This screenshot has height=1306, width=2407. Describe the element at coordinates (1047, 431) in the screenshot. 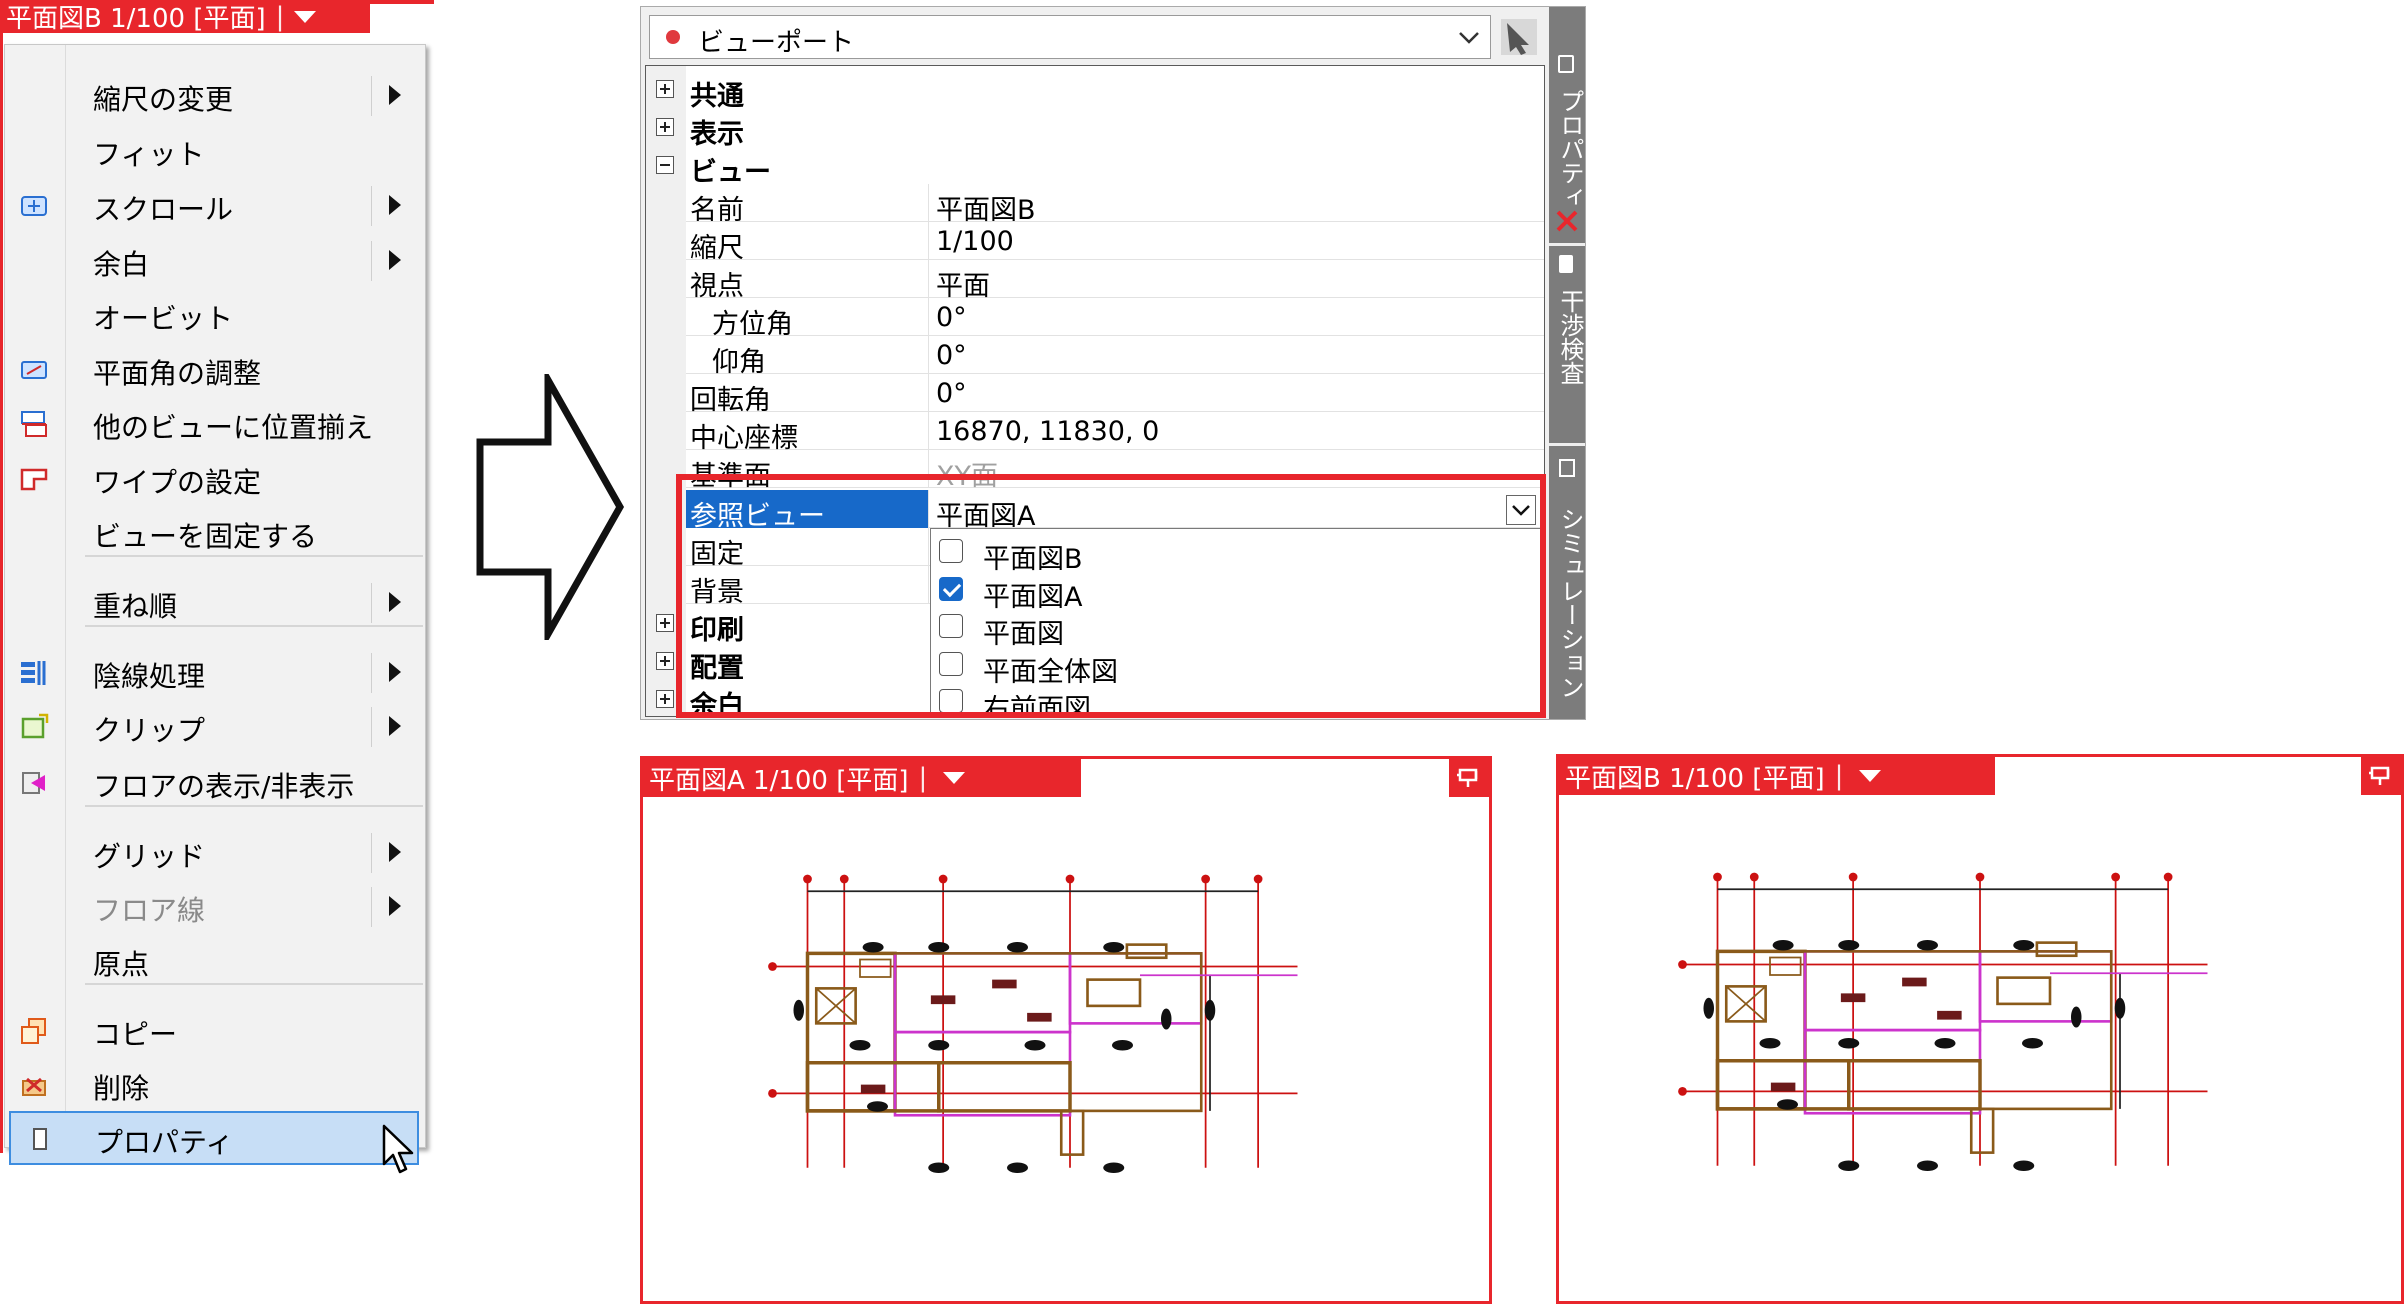

I see `property-value: 16870, 11830, 0` at that location.